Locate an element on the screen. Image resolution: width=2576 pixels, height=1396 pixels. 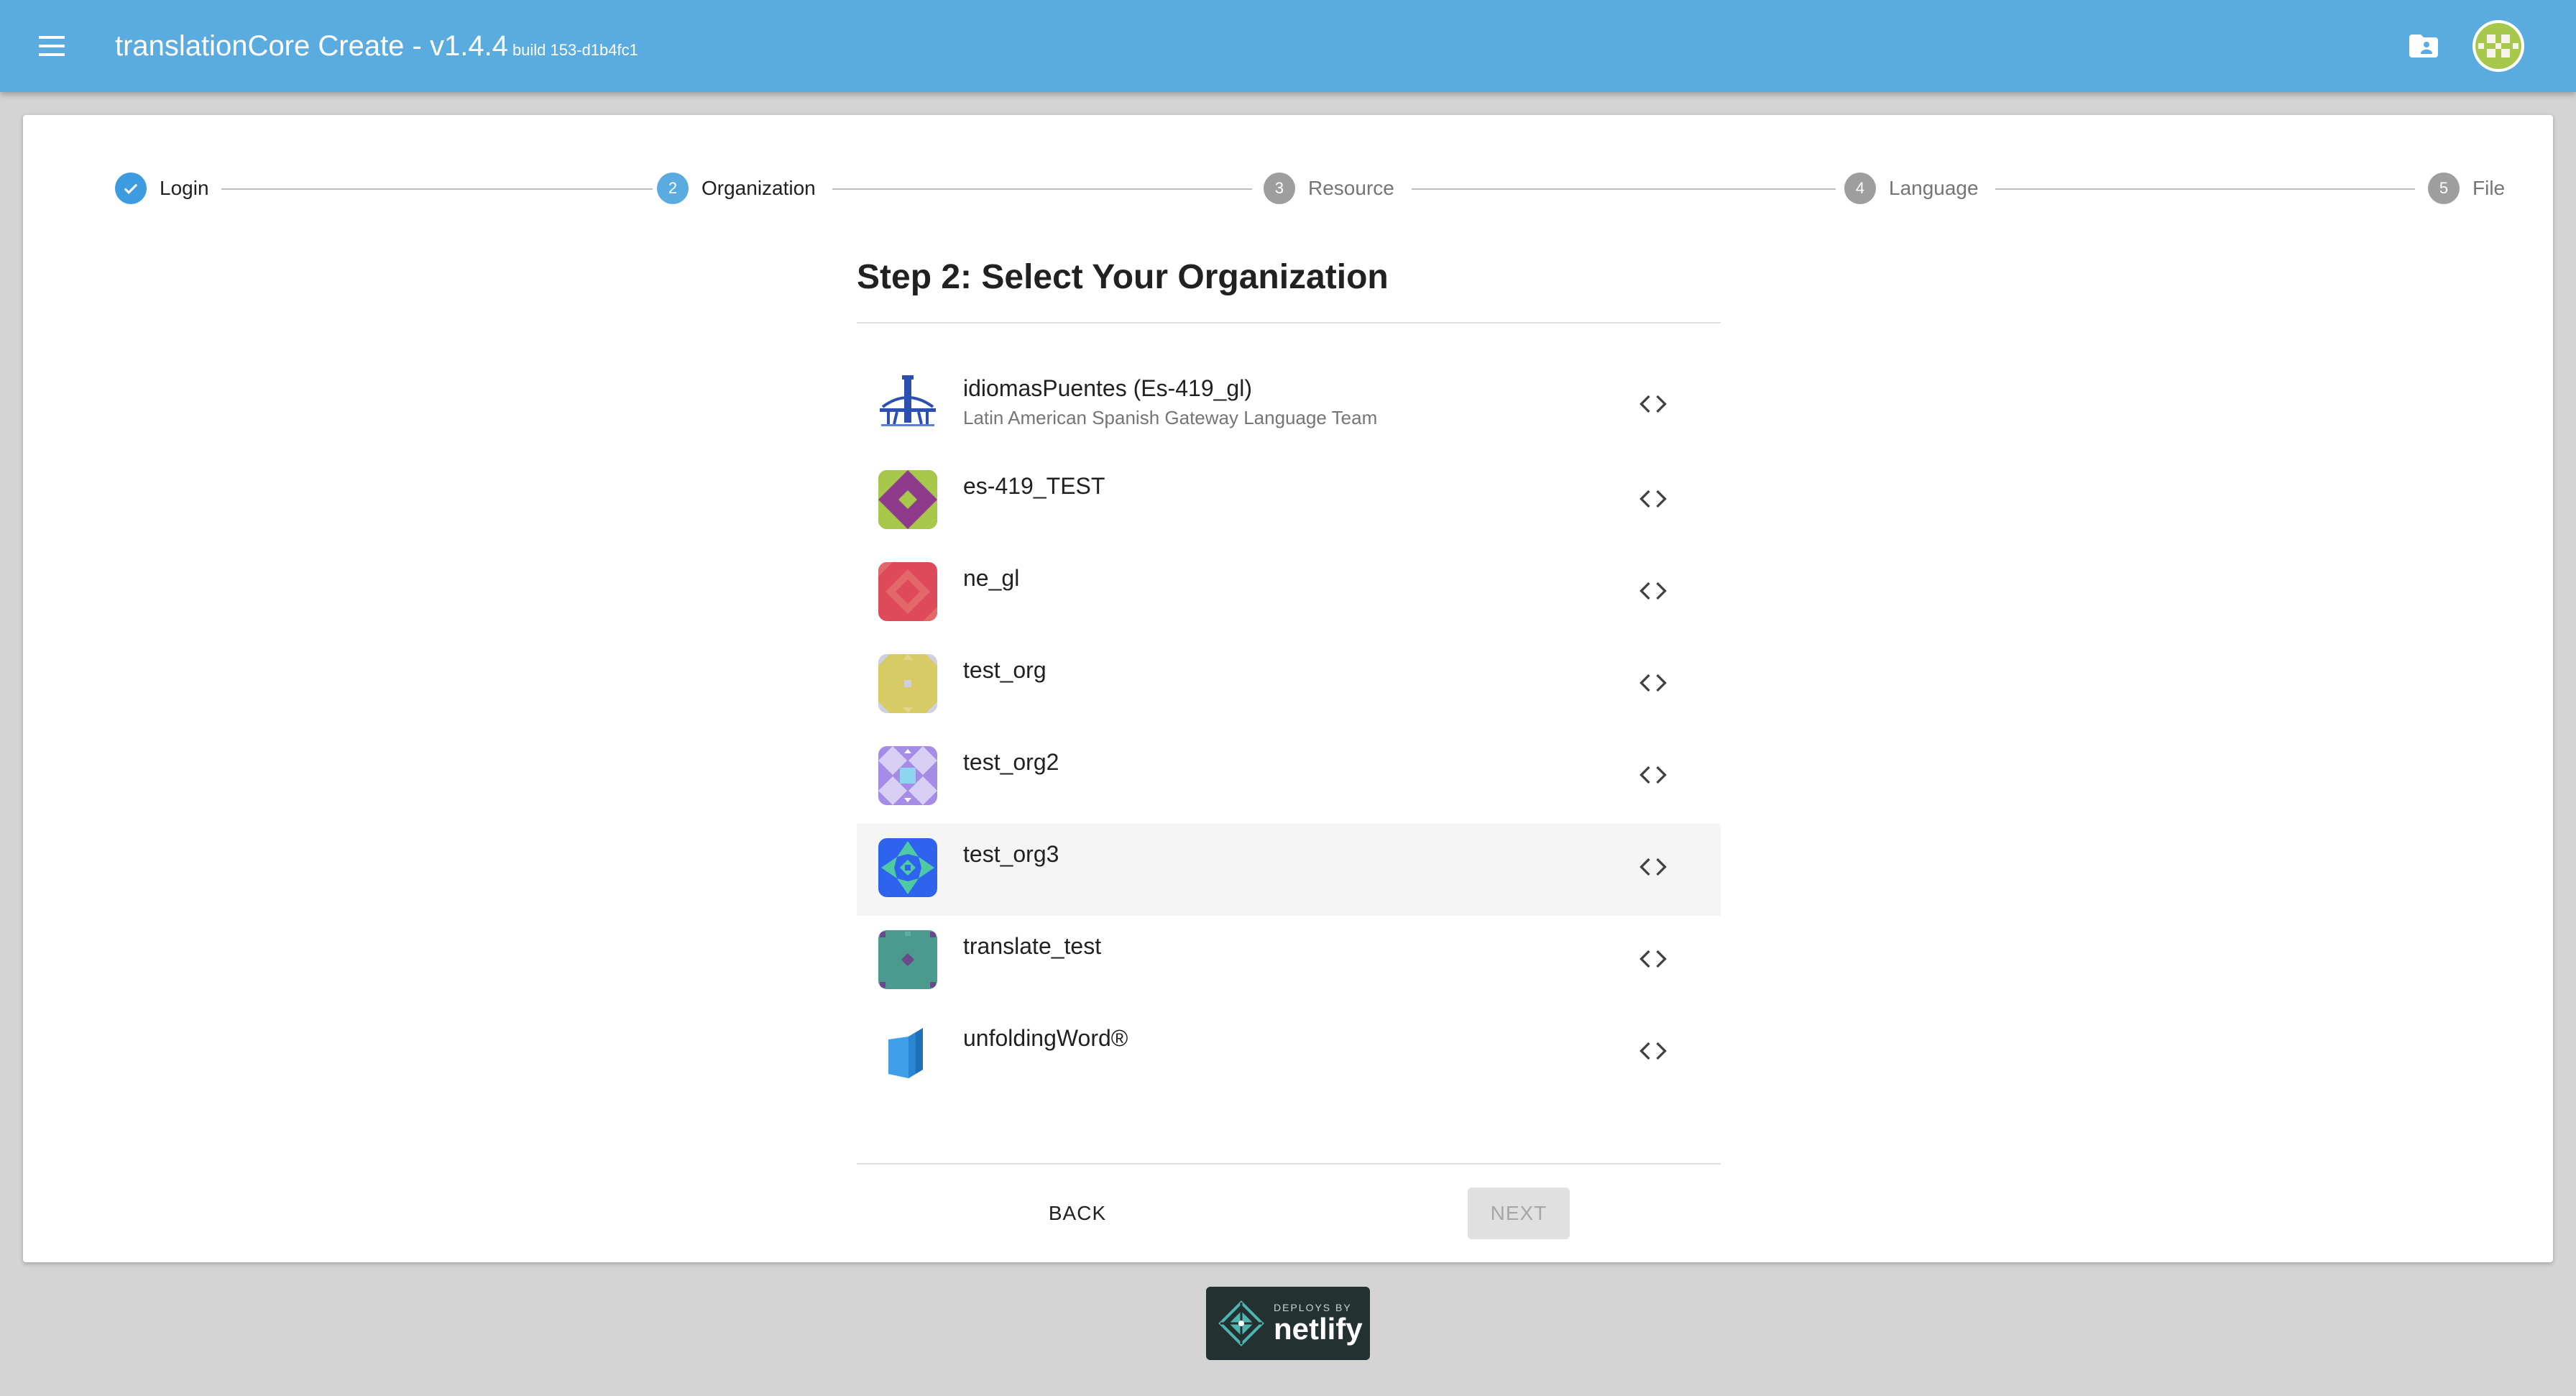
org-item-es-419-test: es-419_TEST is located at coordinates (1289, 502).